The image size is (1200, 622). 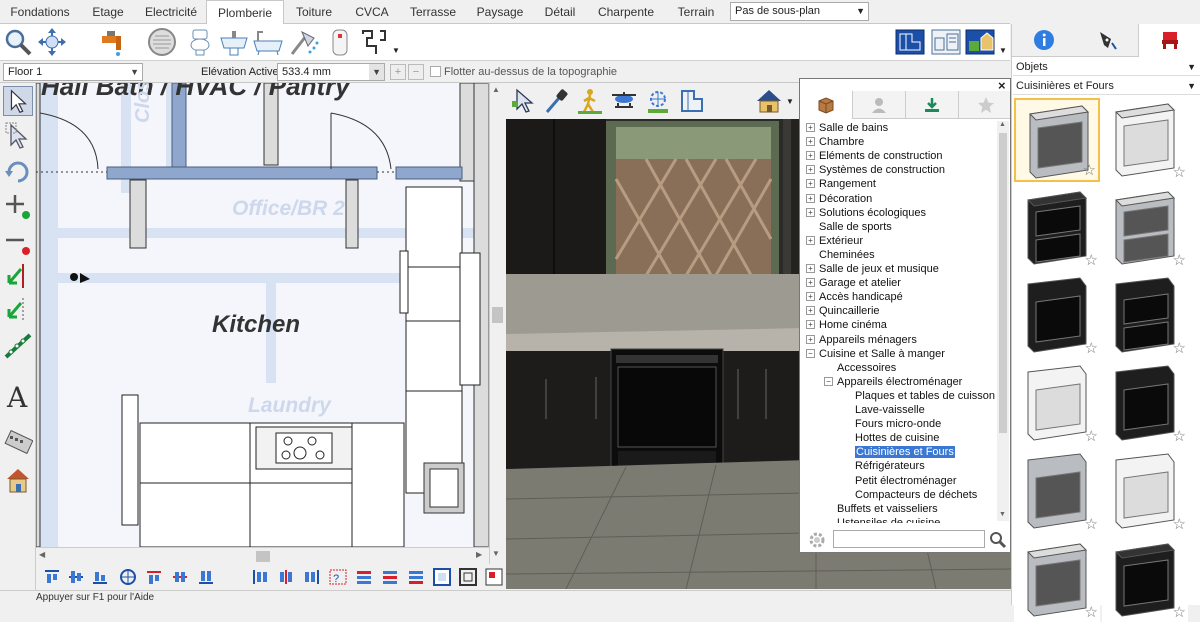 What do you see at coordinates (883, 466) in the screenshot?
I see `tree-item: Réfrigérateurs` at bounding box center [883, 466].